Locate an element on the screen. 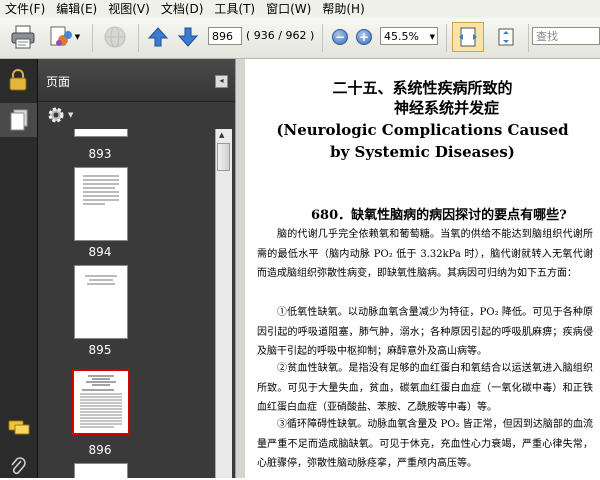 This screenshot has width=600, height=480. navigation-strip is located at coordinates (19, 268).